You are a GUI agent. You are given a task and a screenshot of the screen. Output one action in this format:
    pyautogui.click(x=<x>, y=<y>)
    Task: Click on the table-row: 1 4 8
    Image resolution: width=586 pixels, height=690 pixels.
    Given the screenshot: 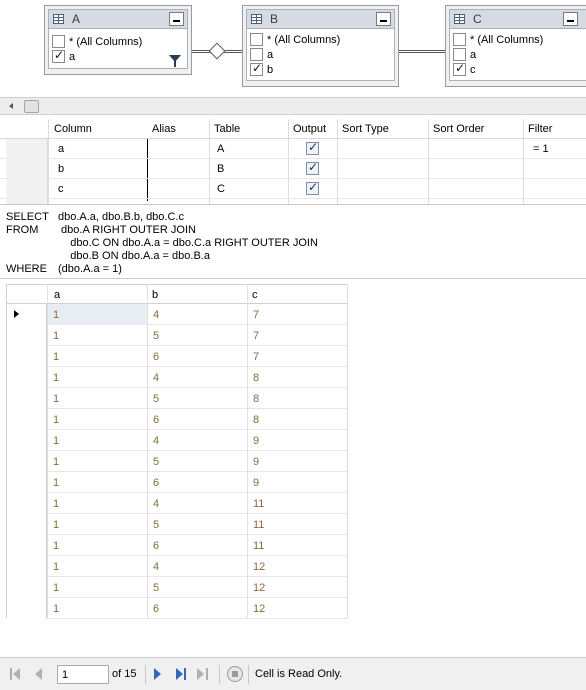 What is the action you would take?
    pyautogui.click(x=177, y=377)
    